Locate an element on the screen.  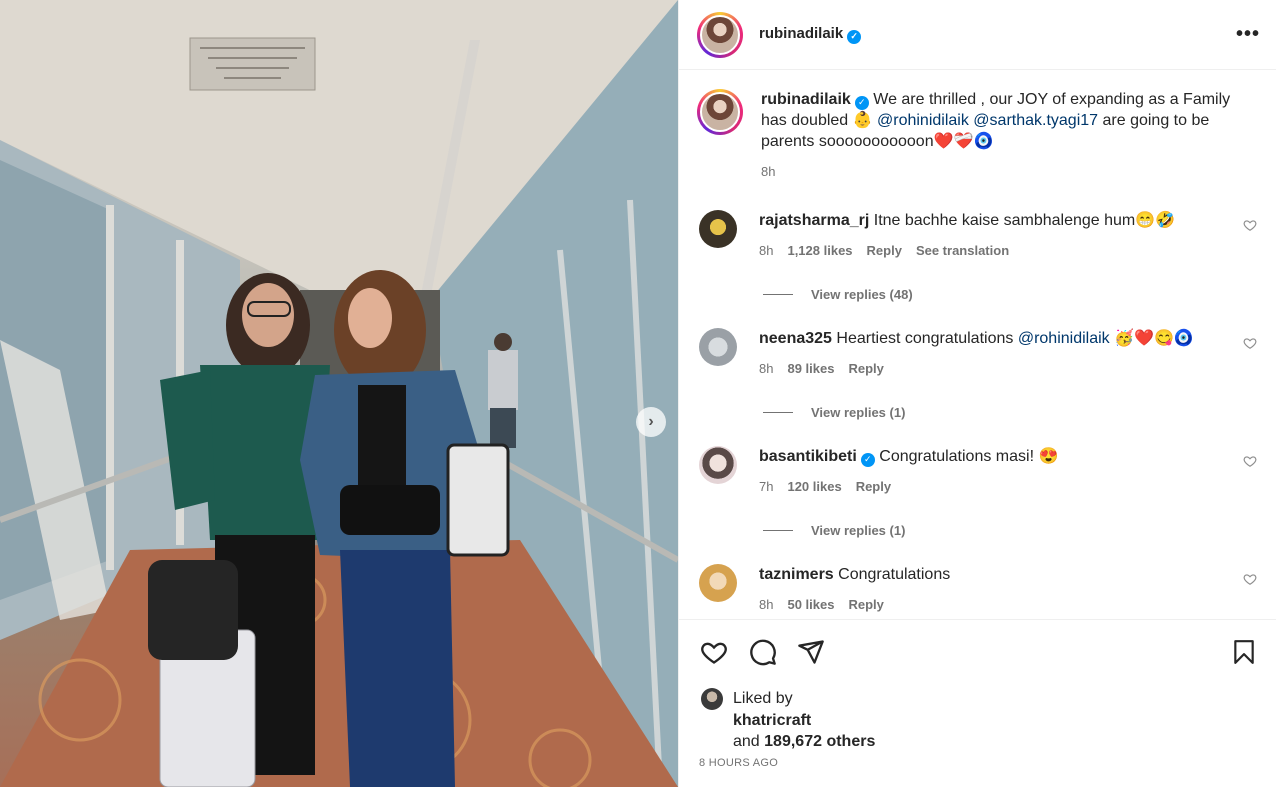
caption-mention-1: @rohinidilaik is located at coordinates (923, 120).